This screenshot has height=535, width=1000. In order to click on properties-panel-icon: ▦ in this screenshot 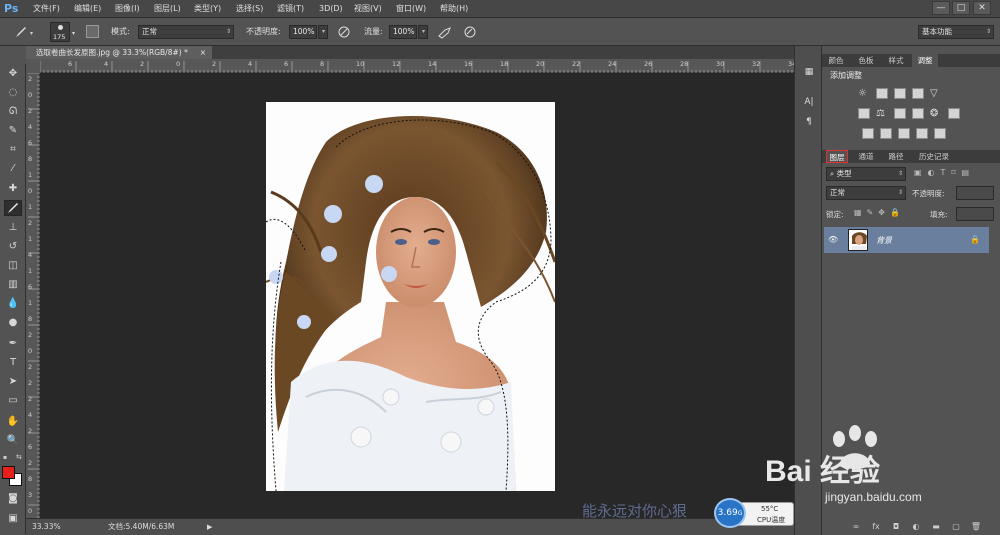, I will do `click(809, 72)`.